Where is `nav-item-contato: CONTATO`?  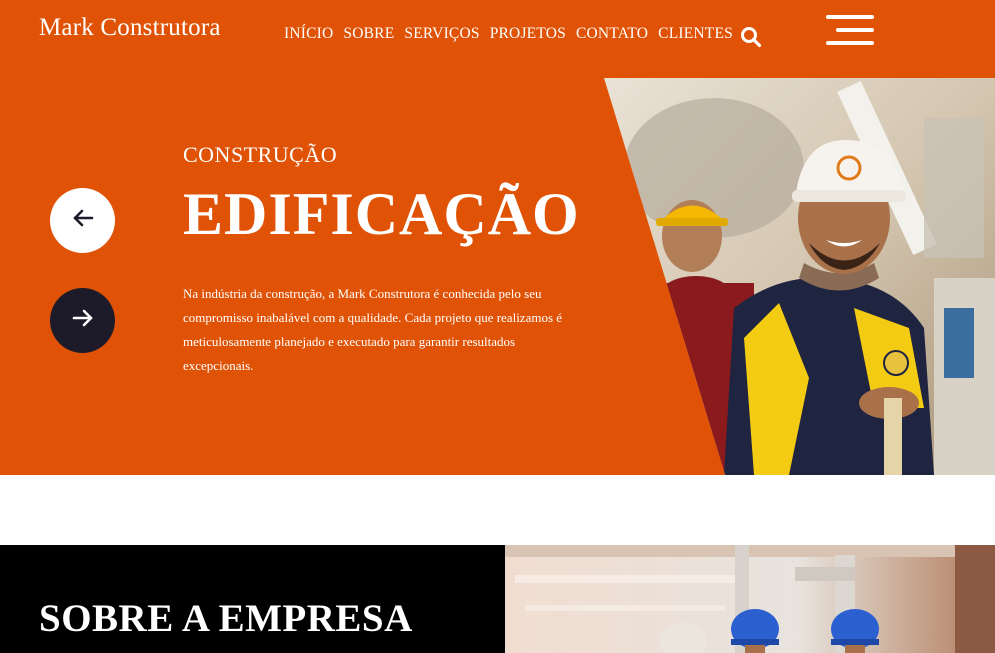 nav-item-contato: CONTATO is located at coordinates (612, 34).